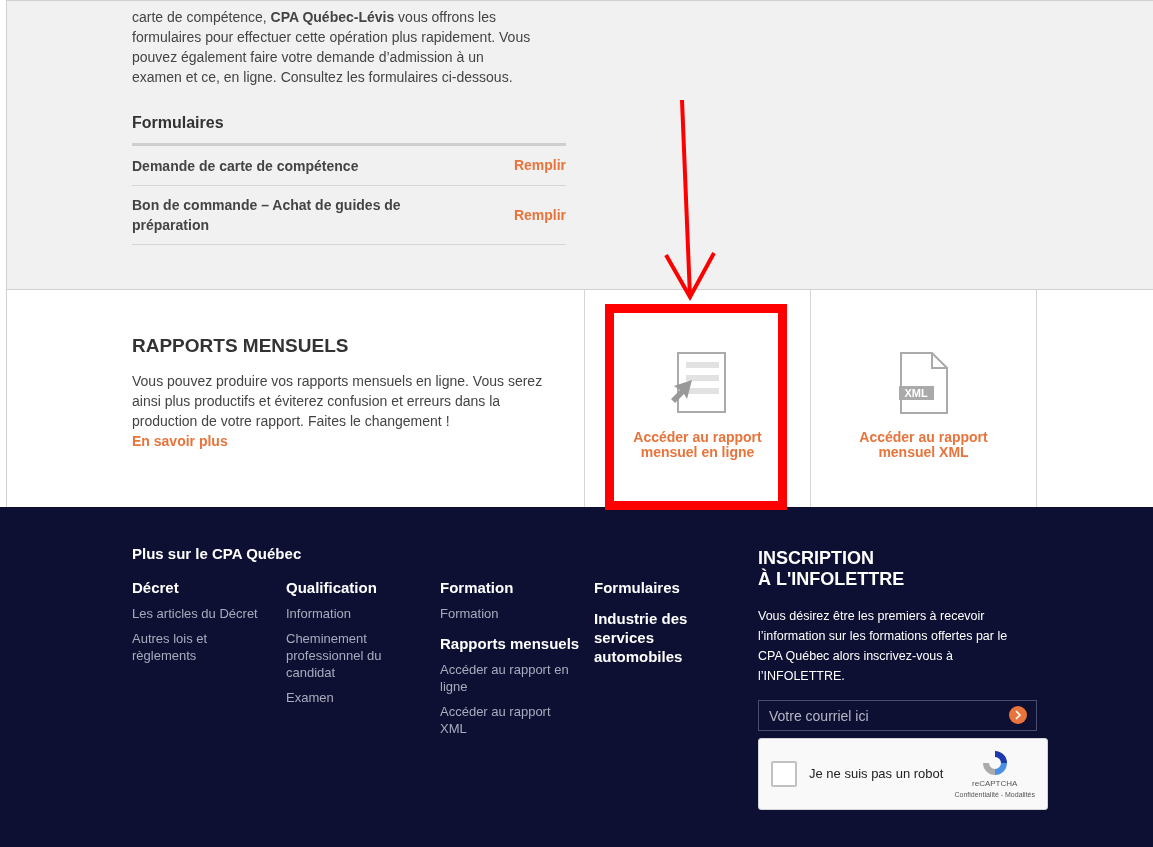  What do you see at coordinates (267, 215) in the screenshot?
I see `form-name: Bon de commande – Achat de guides de préparation` at bounding box center [267, 215].